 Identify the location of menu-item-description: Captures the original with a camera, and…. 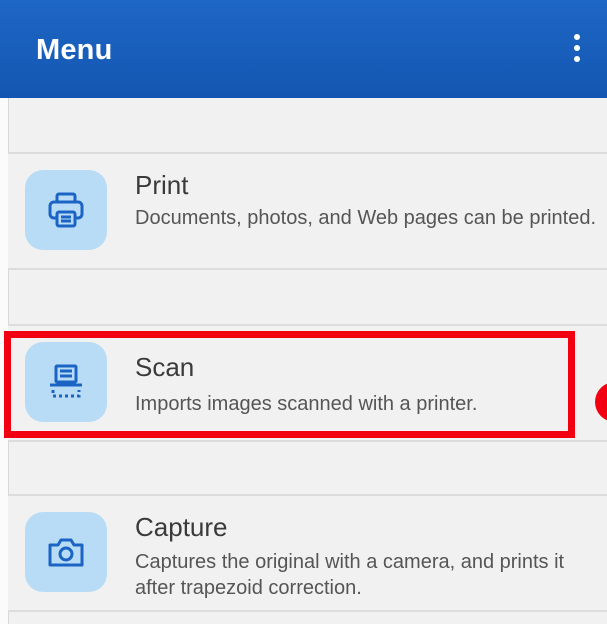
(350, 575).